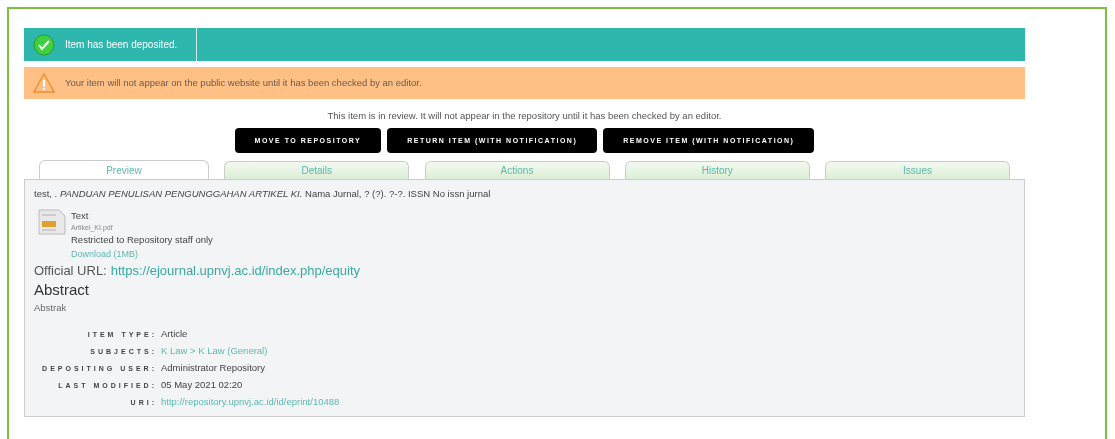 The image size is (1115, 439). What do you see at coordinates (121, 45) in the screenshot?
I see `success-message: Item has been deposited.` at bounding box center [121, 45].